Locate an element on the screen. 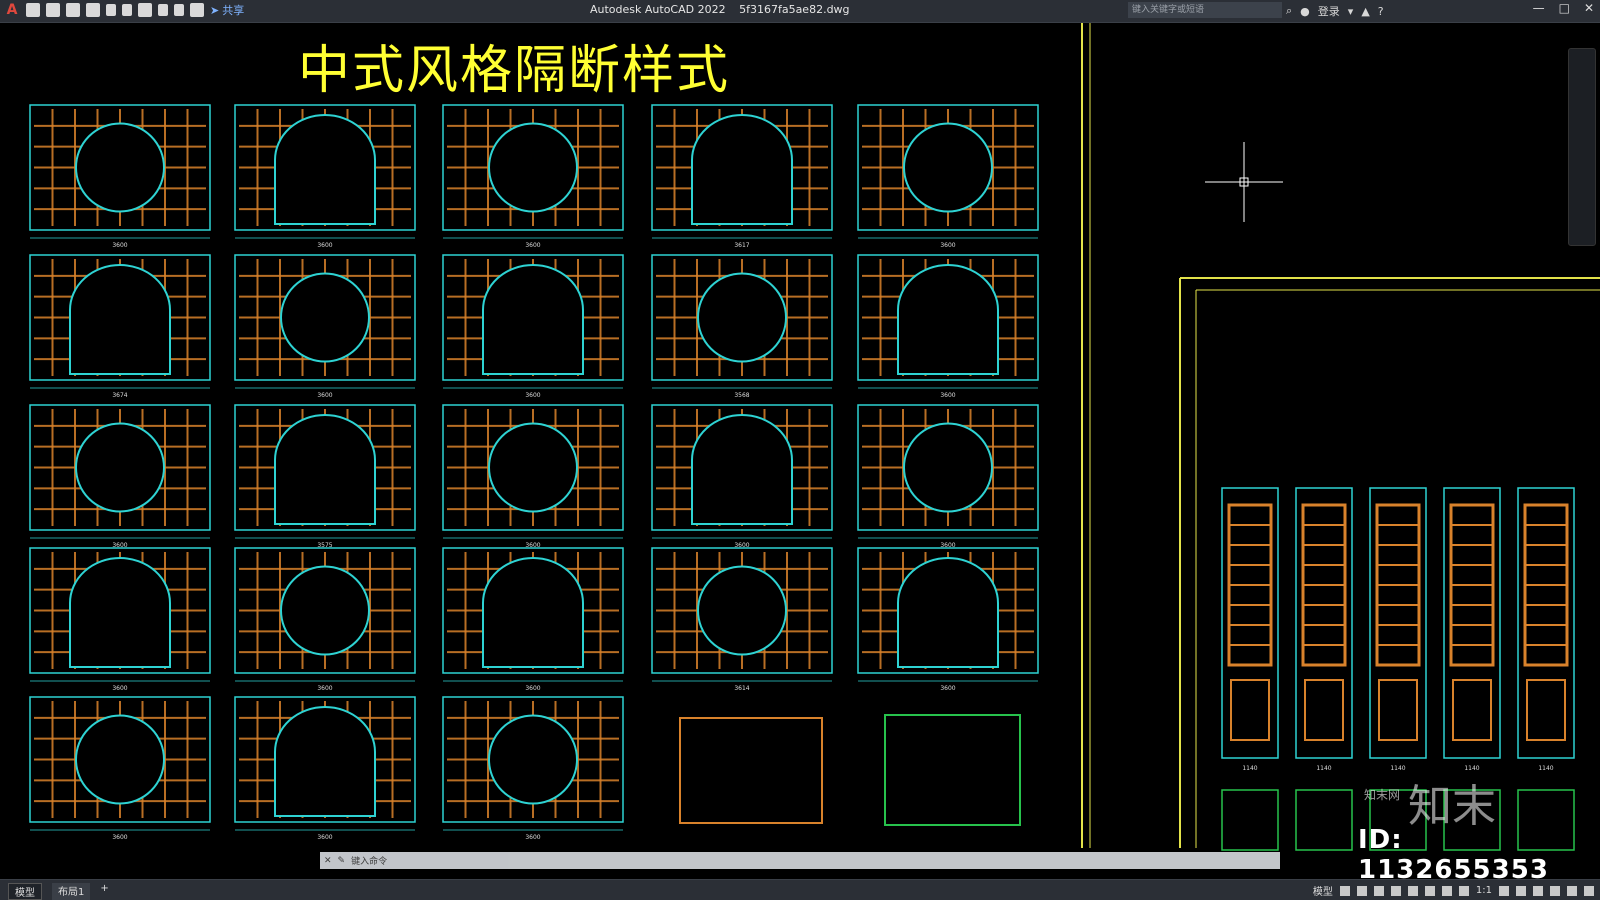 The height and width of the screenshot is (900, 1600). file-name: 5f3167fa5ae82.dwg is located at coordinates (794, 9).